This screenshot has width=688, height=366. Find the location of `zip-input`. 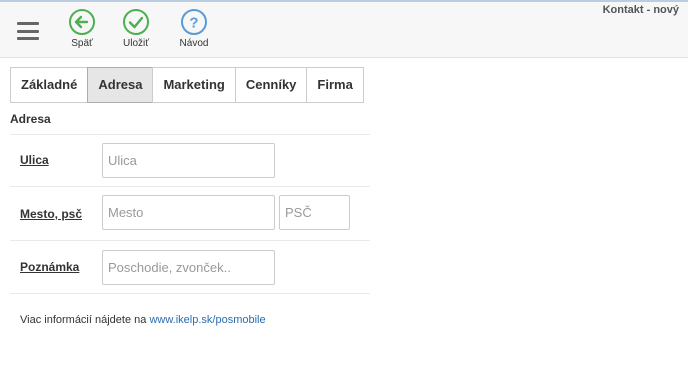

zip-input is located at coordinates (314, 212).